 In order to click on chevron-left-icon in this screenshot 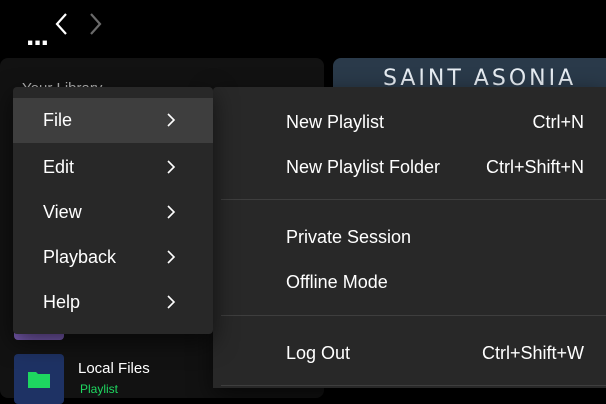, I will do `click(61, 24)`.